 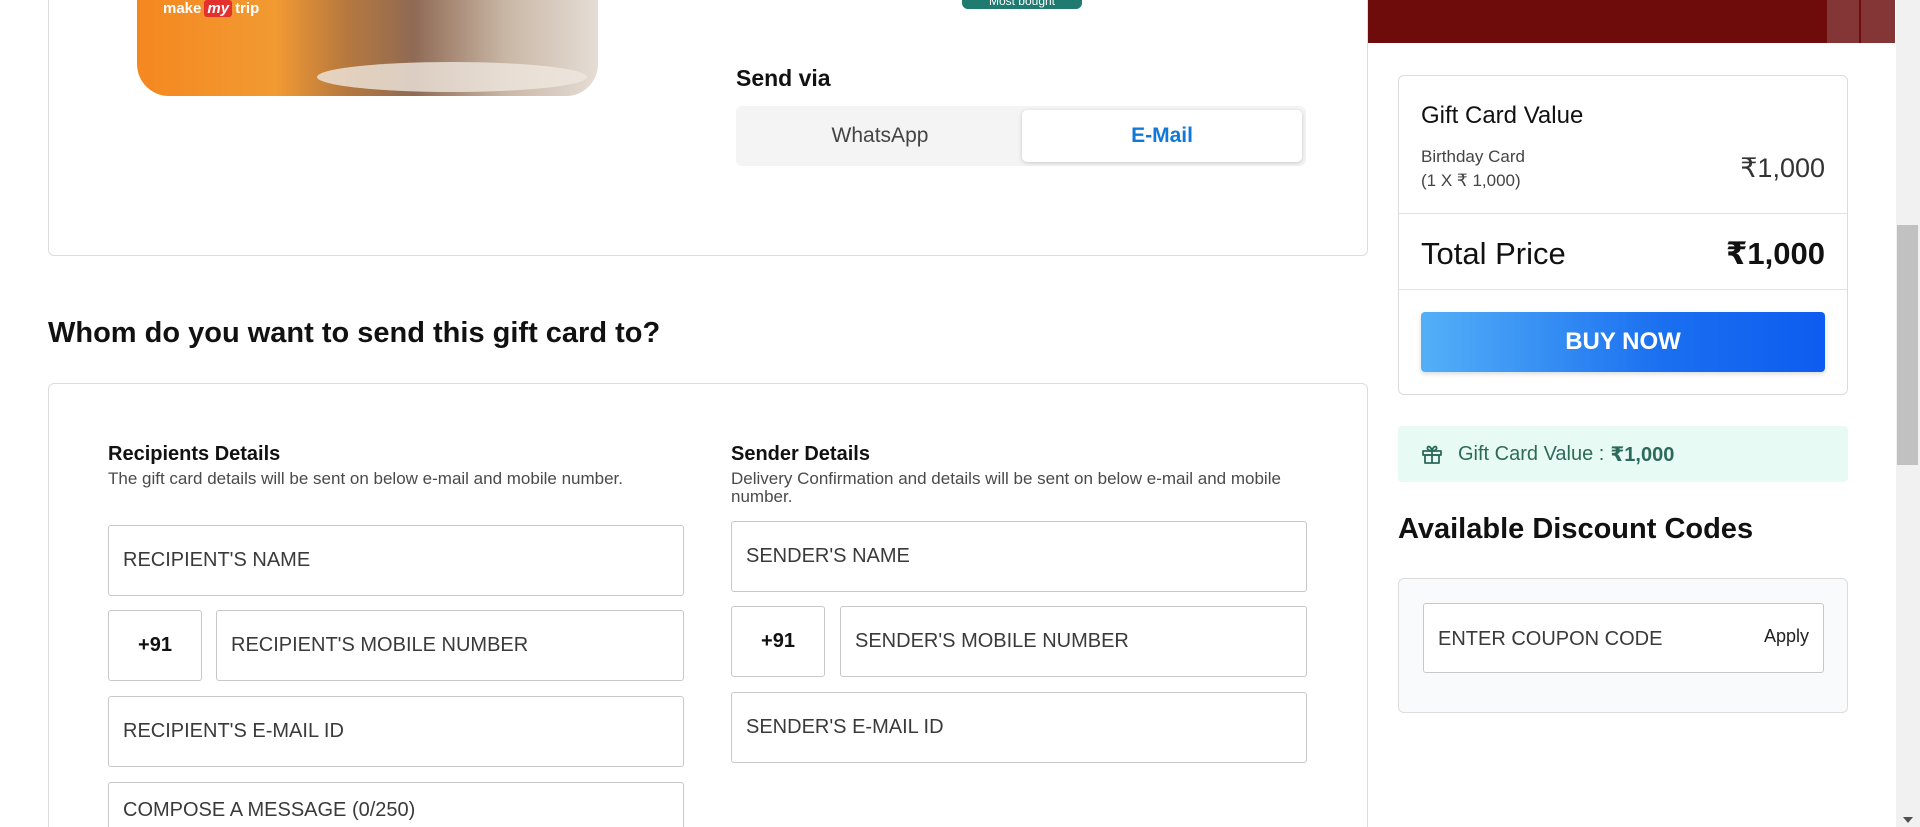 I want to click on summary-item-detail: (1 X ₹ 1,000), so click(x=1471, y=180).